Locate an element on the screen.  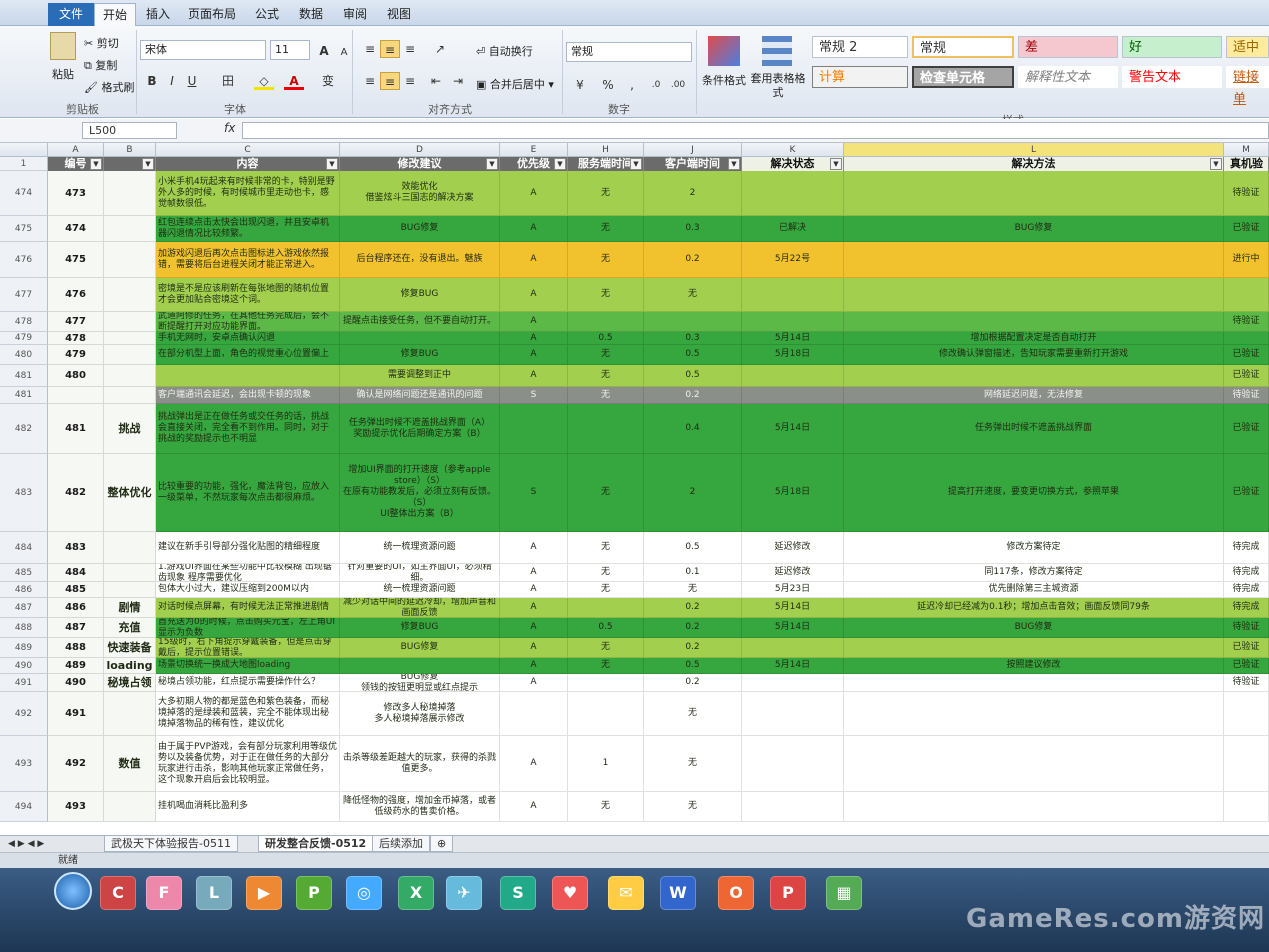
row-number: 482 is located at coordinates (24, 429).